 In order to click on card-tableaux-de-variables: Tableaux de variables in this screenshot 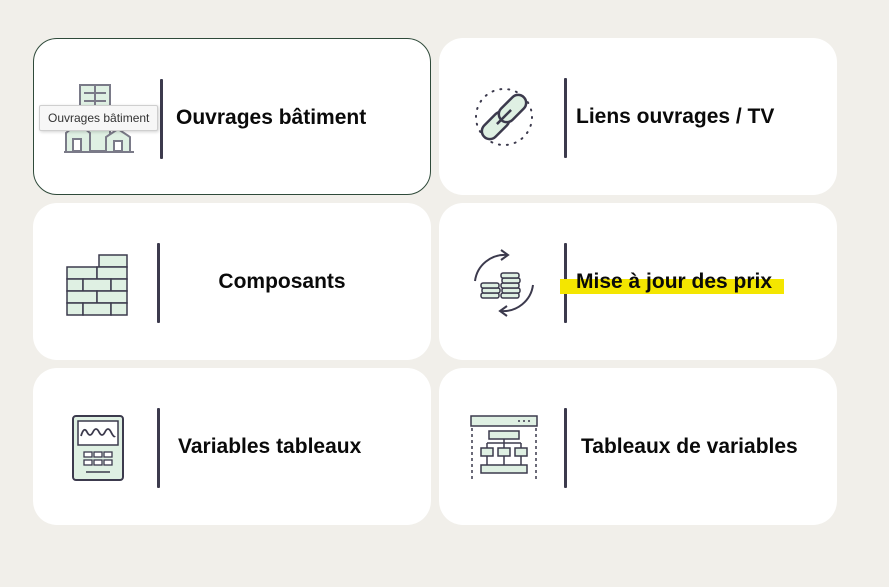, I will do `click(638, 446)`.